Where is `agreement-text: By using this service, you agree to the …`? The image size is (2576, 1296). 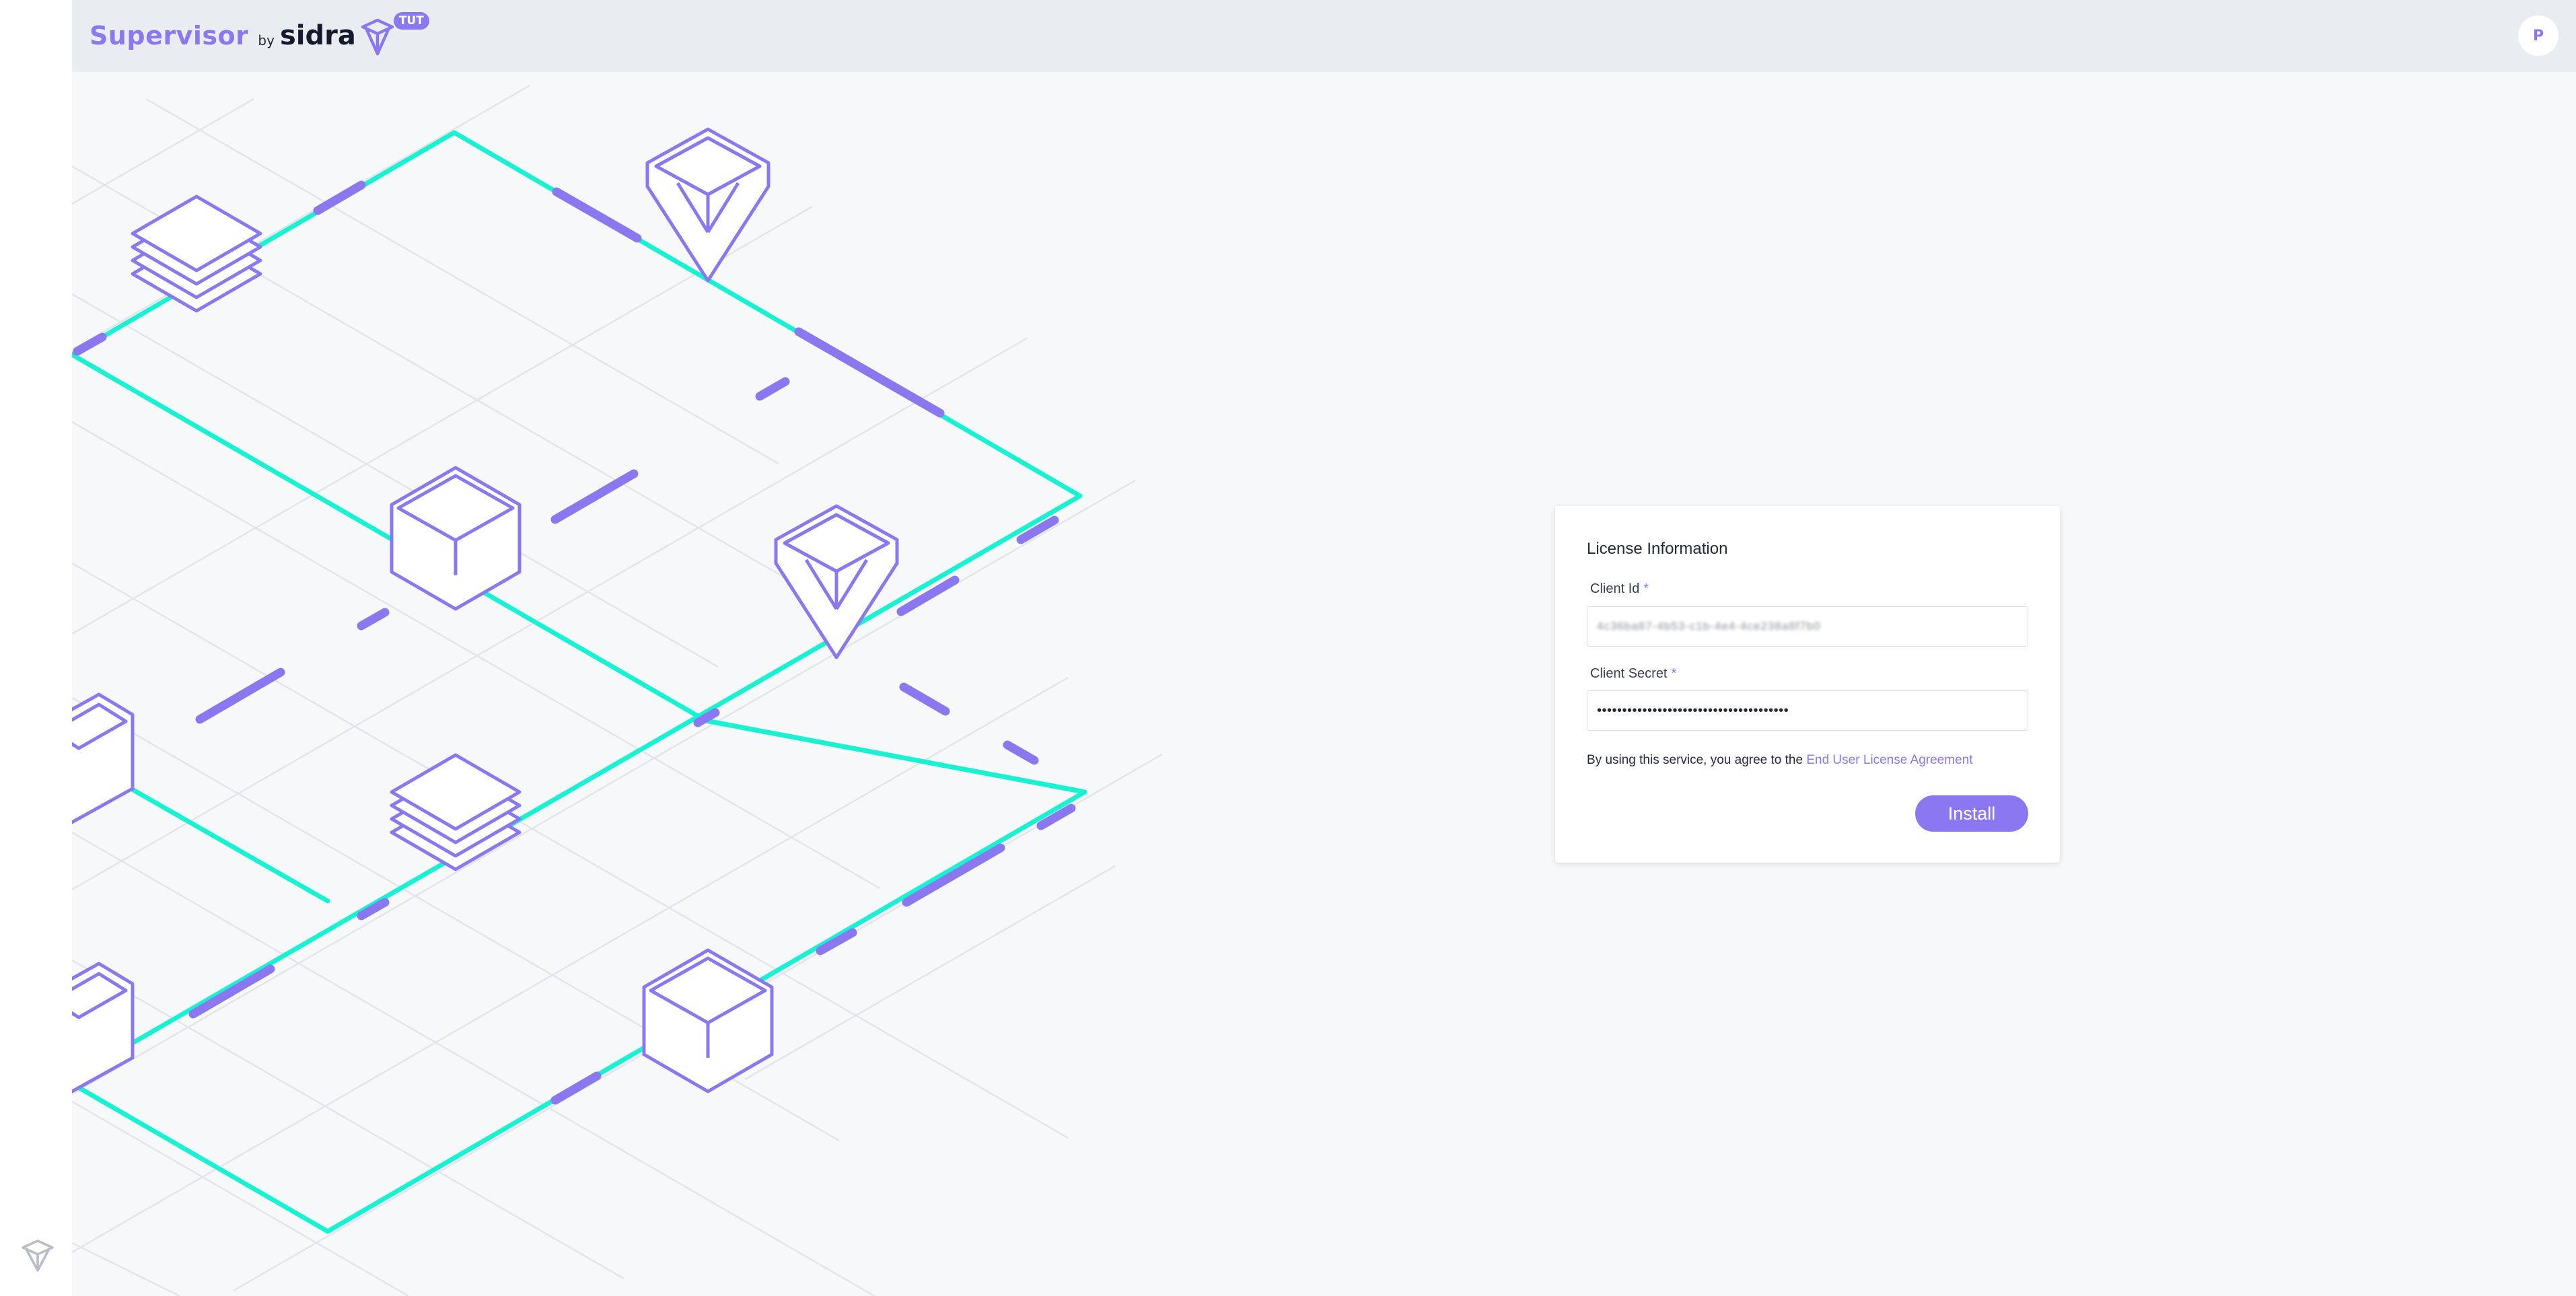 agreement-text: By using this service, you agree to the … is located at coordinates (1780, 760).